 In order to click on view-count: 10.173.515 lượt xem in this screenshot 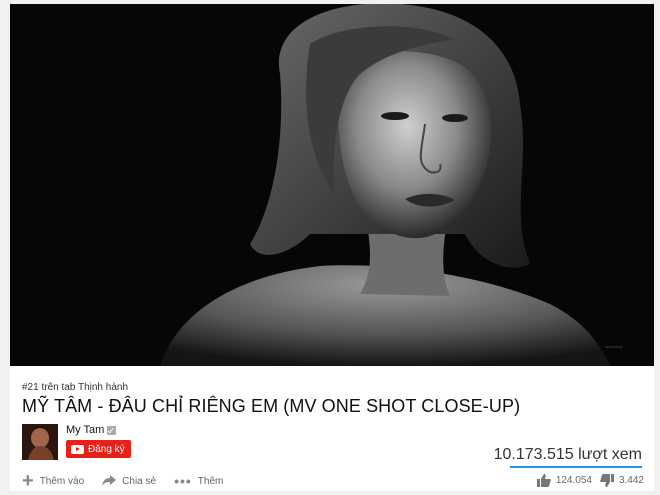, I will do `click(567, 454)`.